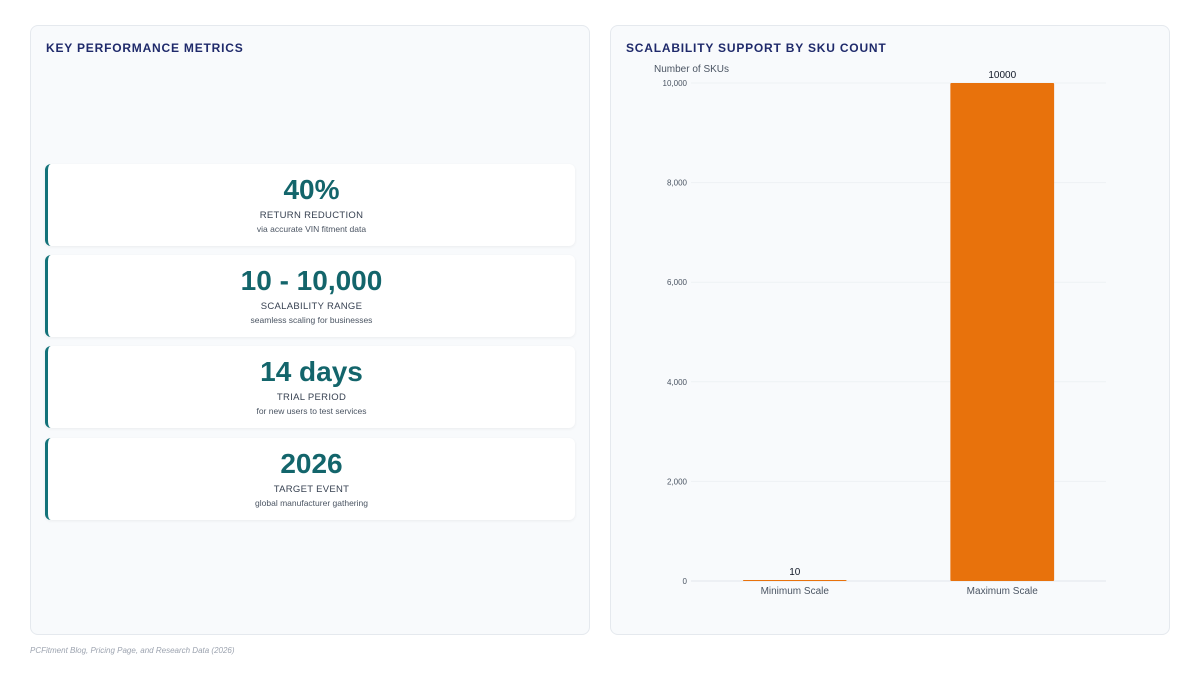 The width and height of the screenshot is (1200, 675). I want to click on bar-data-label: 10000, so click(1002, 75).